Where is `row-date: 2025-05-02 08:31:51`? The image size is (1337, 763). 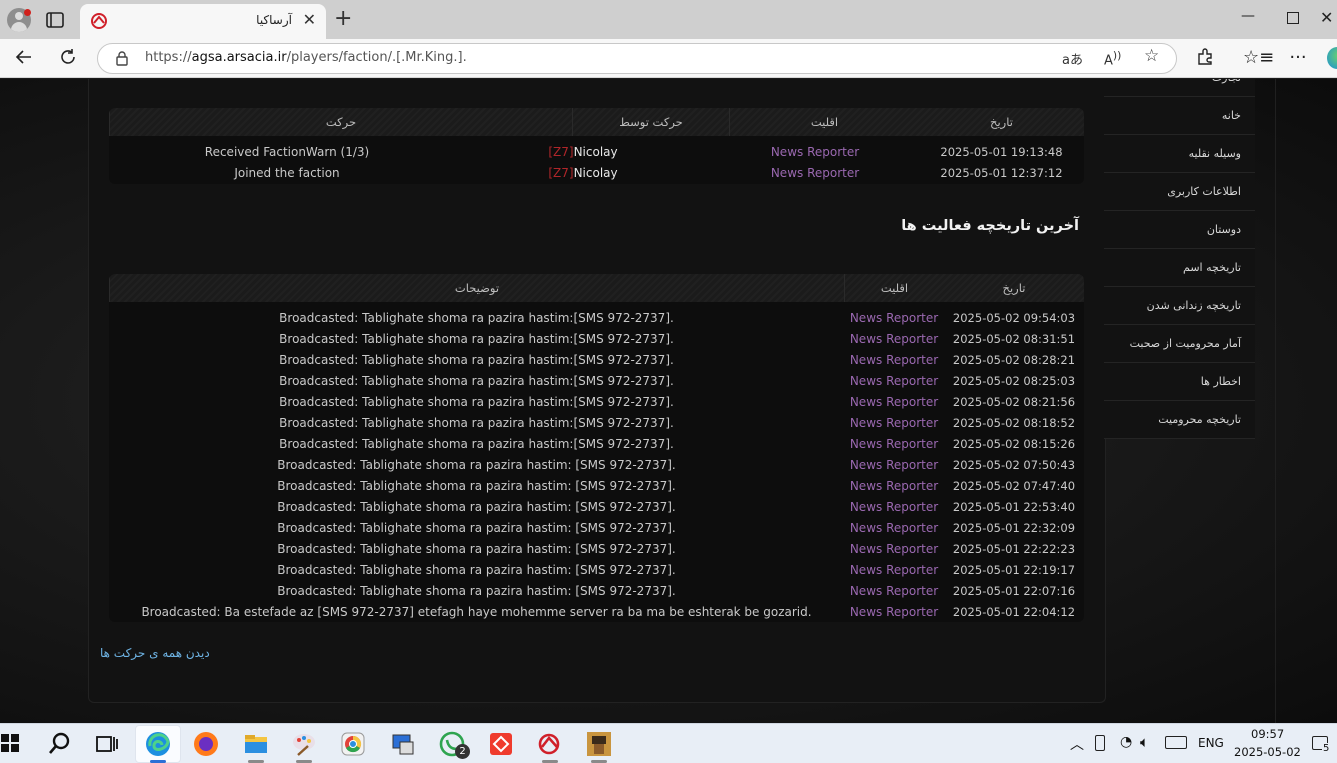 row-date: 2025-05-02 08:31:51 is located at coordinates (1014, 339).